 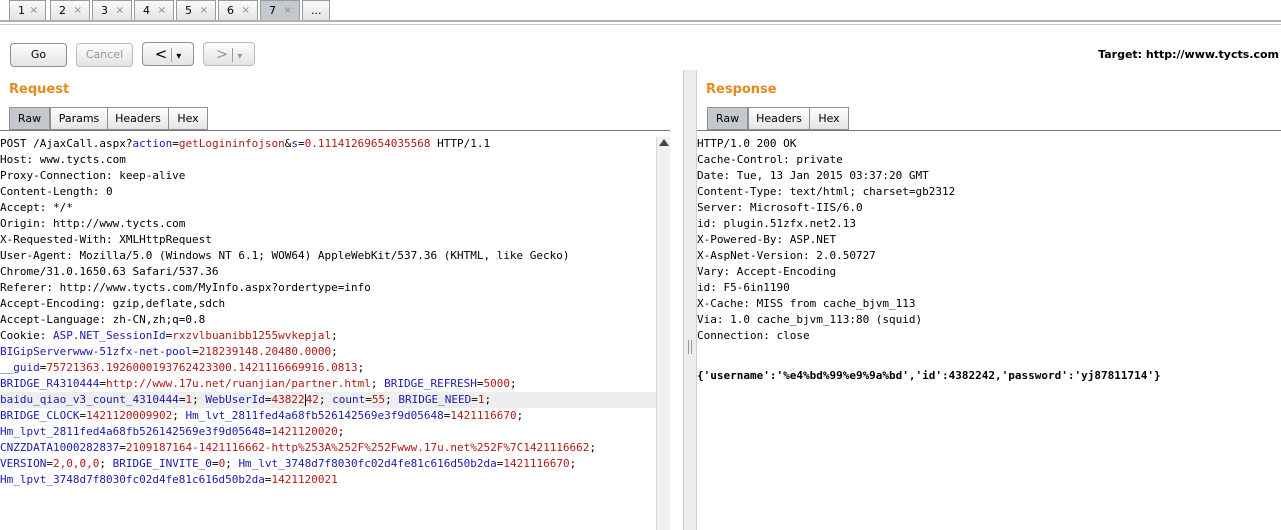 What do you see at coordinates (806, 303) in the screenshot?
I see `response-line: X-Cache: MISS from cache_bjvm_113` at bounding box center [806, 303].